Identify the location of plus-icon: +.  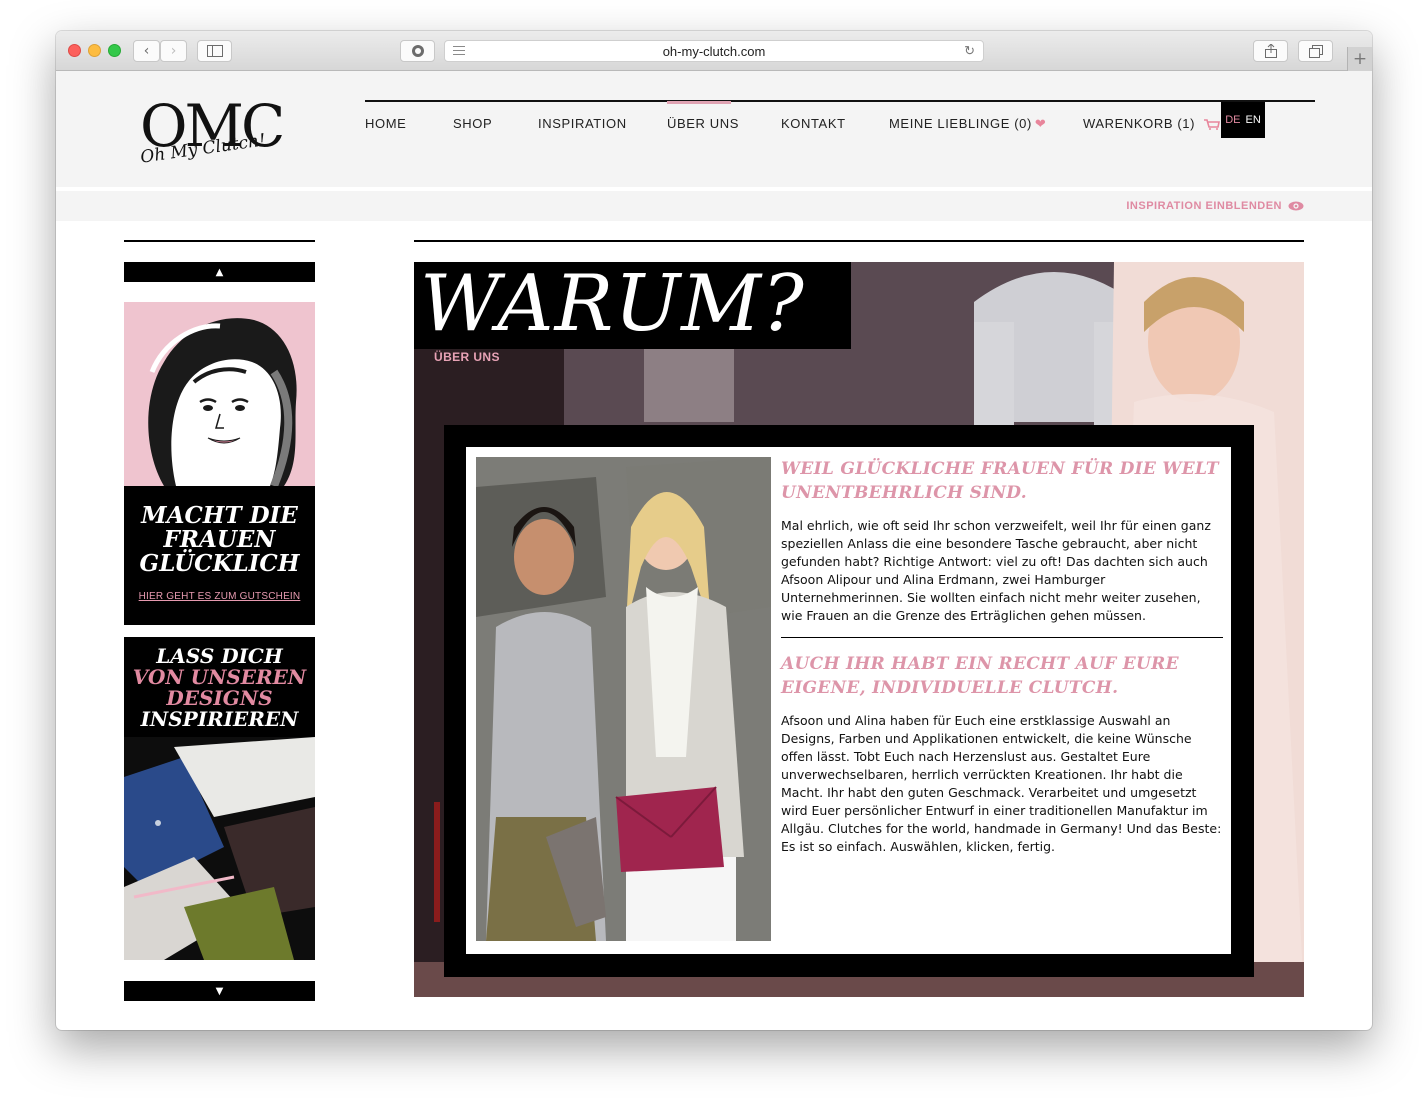
(1360, 59).